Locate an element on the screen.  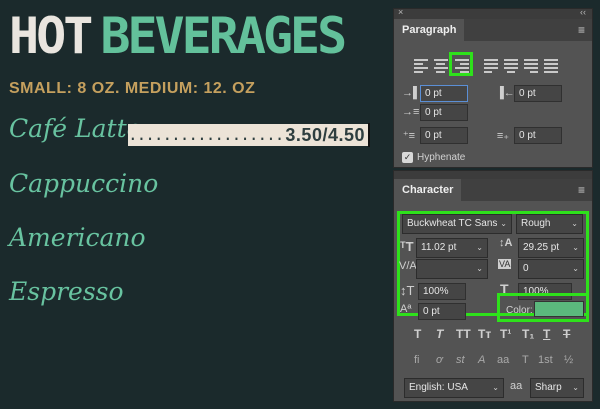
vertical-scale-field: 100% is located at coordinates (442, 291).